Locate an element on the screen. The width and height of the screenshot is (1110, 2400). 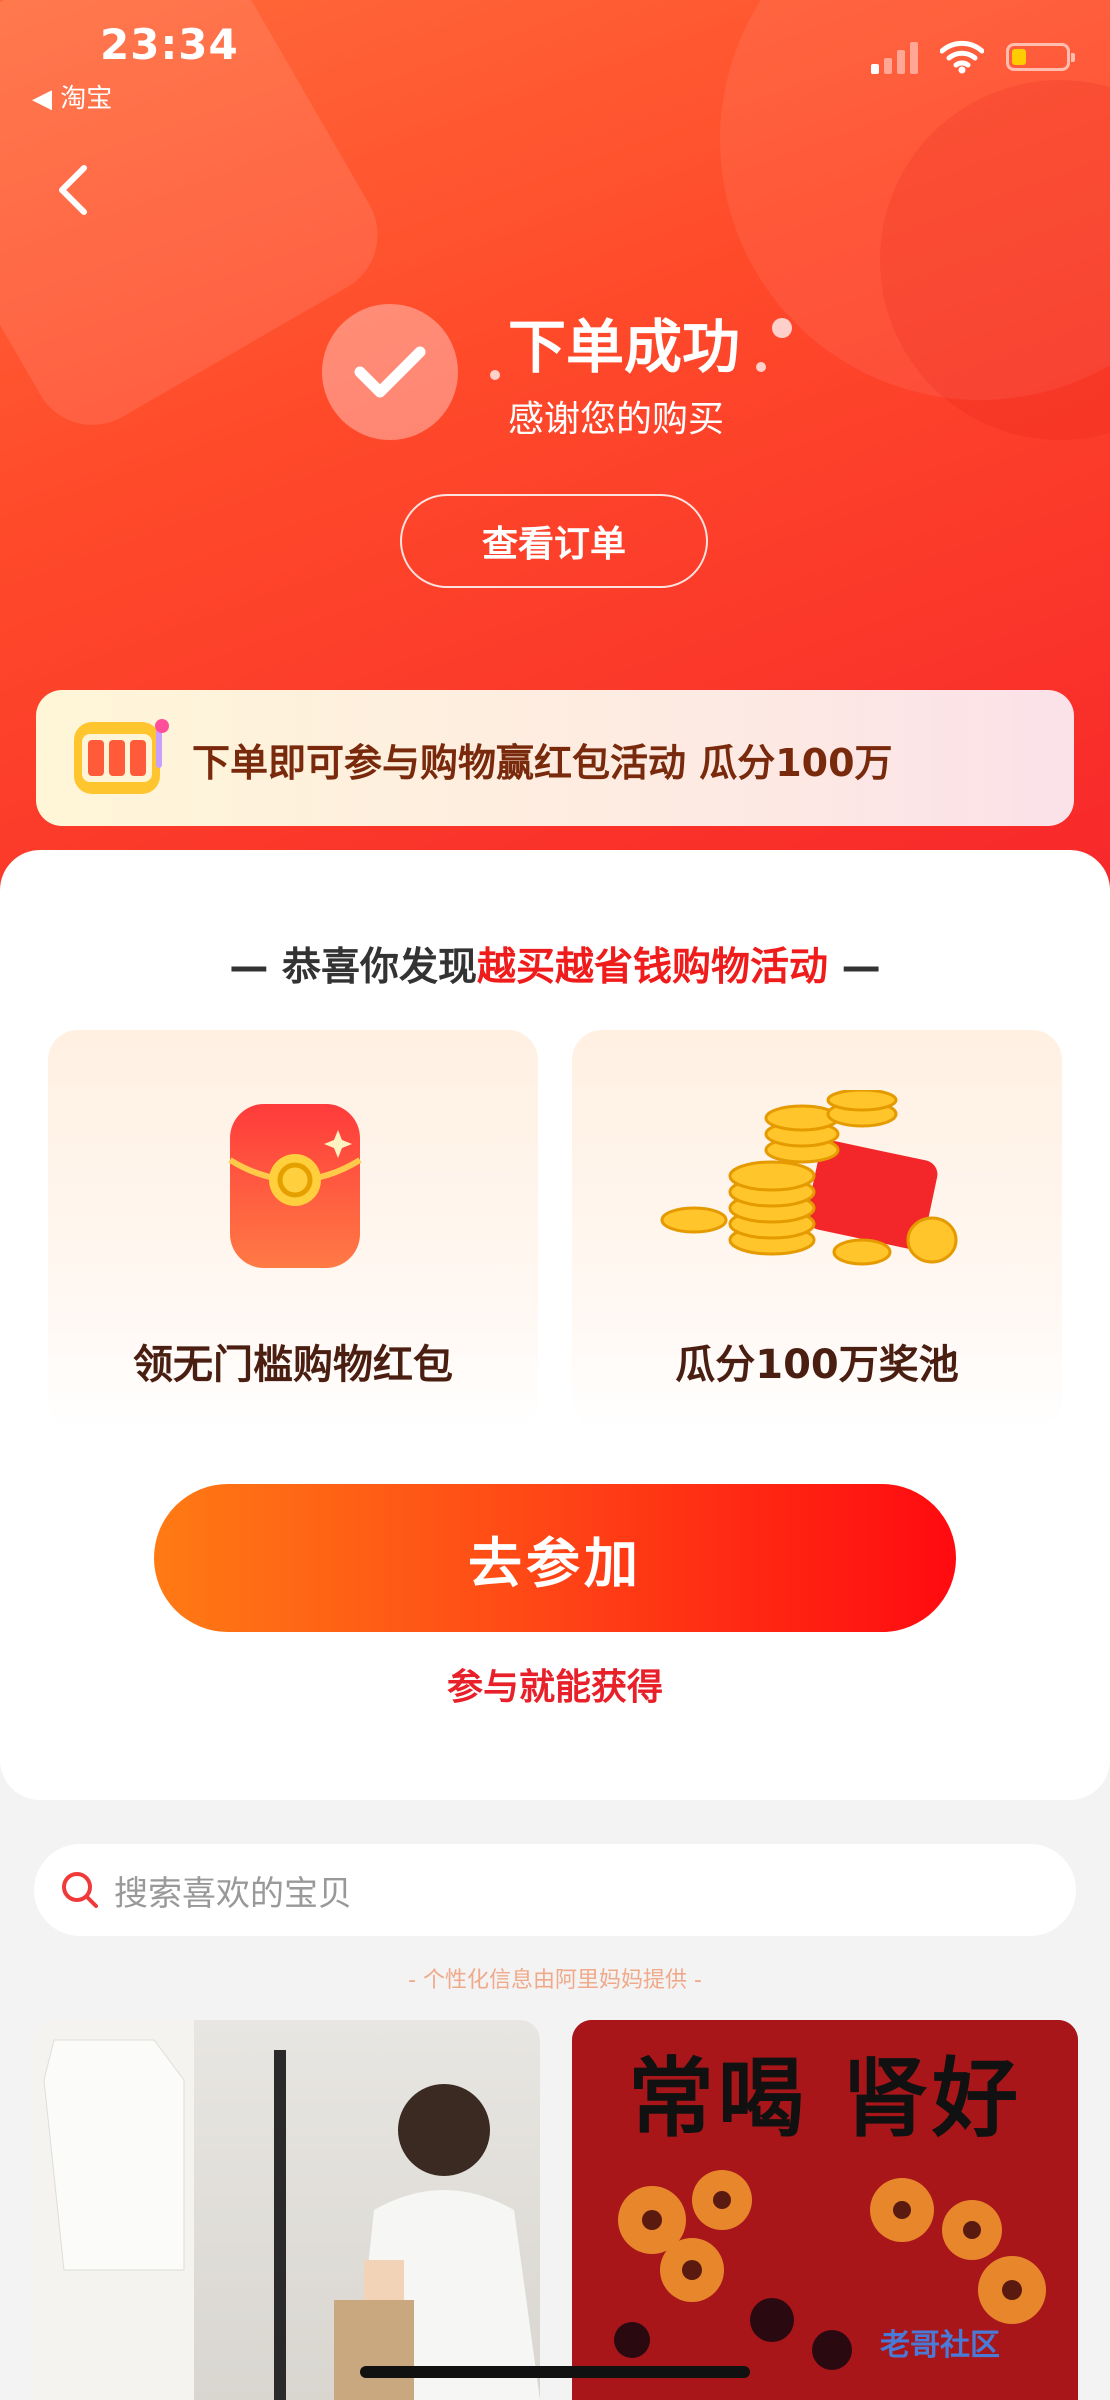
red-envelope-icon is located at coordinates (295, 1186).